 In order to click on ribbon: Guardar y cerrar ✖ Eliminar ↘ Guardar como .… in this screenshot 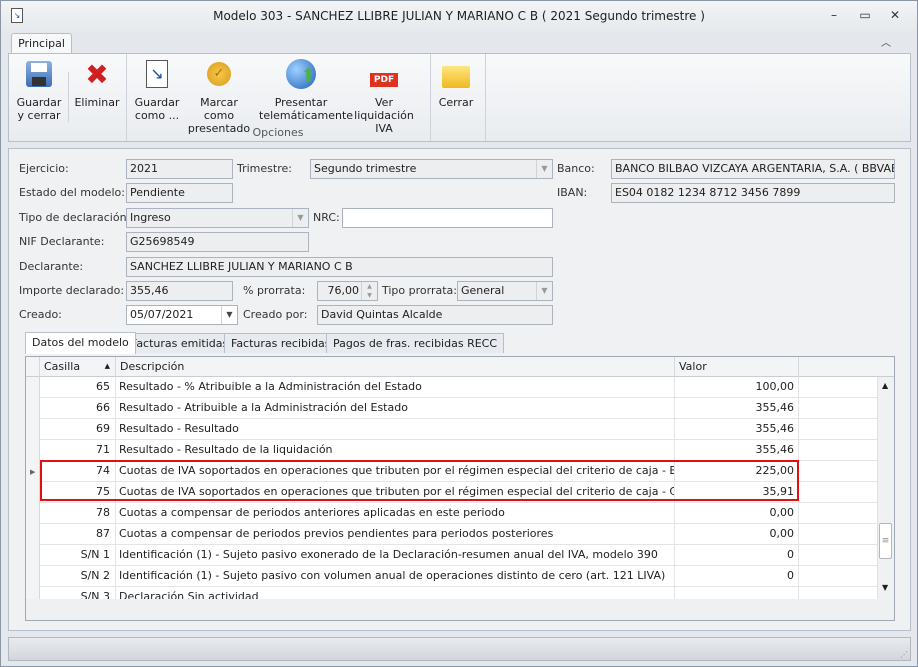, I will do `click(459, 97)`.